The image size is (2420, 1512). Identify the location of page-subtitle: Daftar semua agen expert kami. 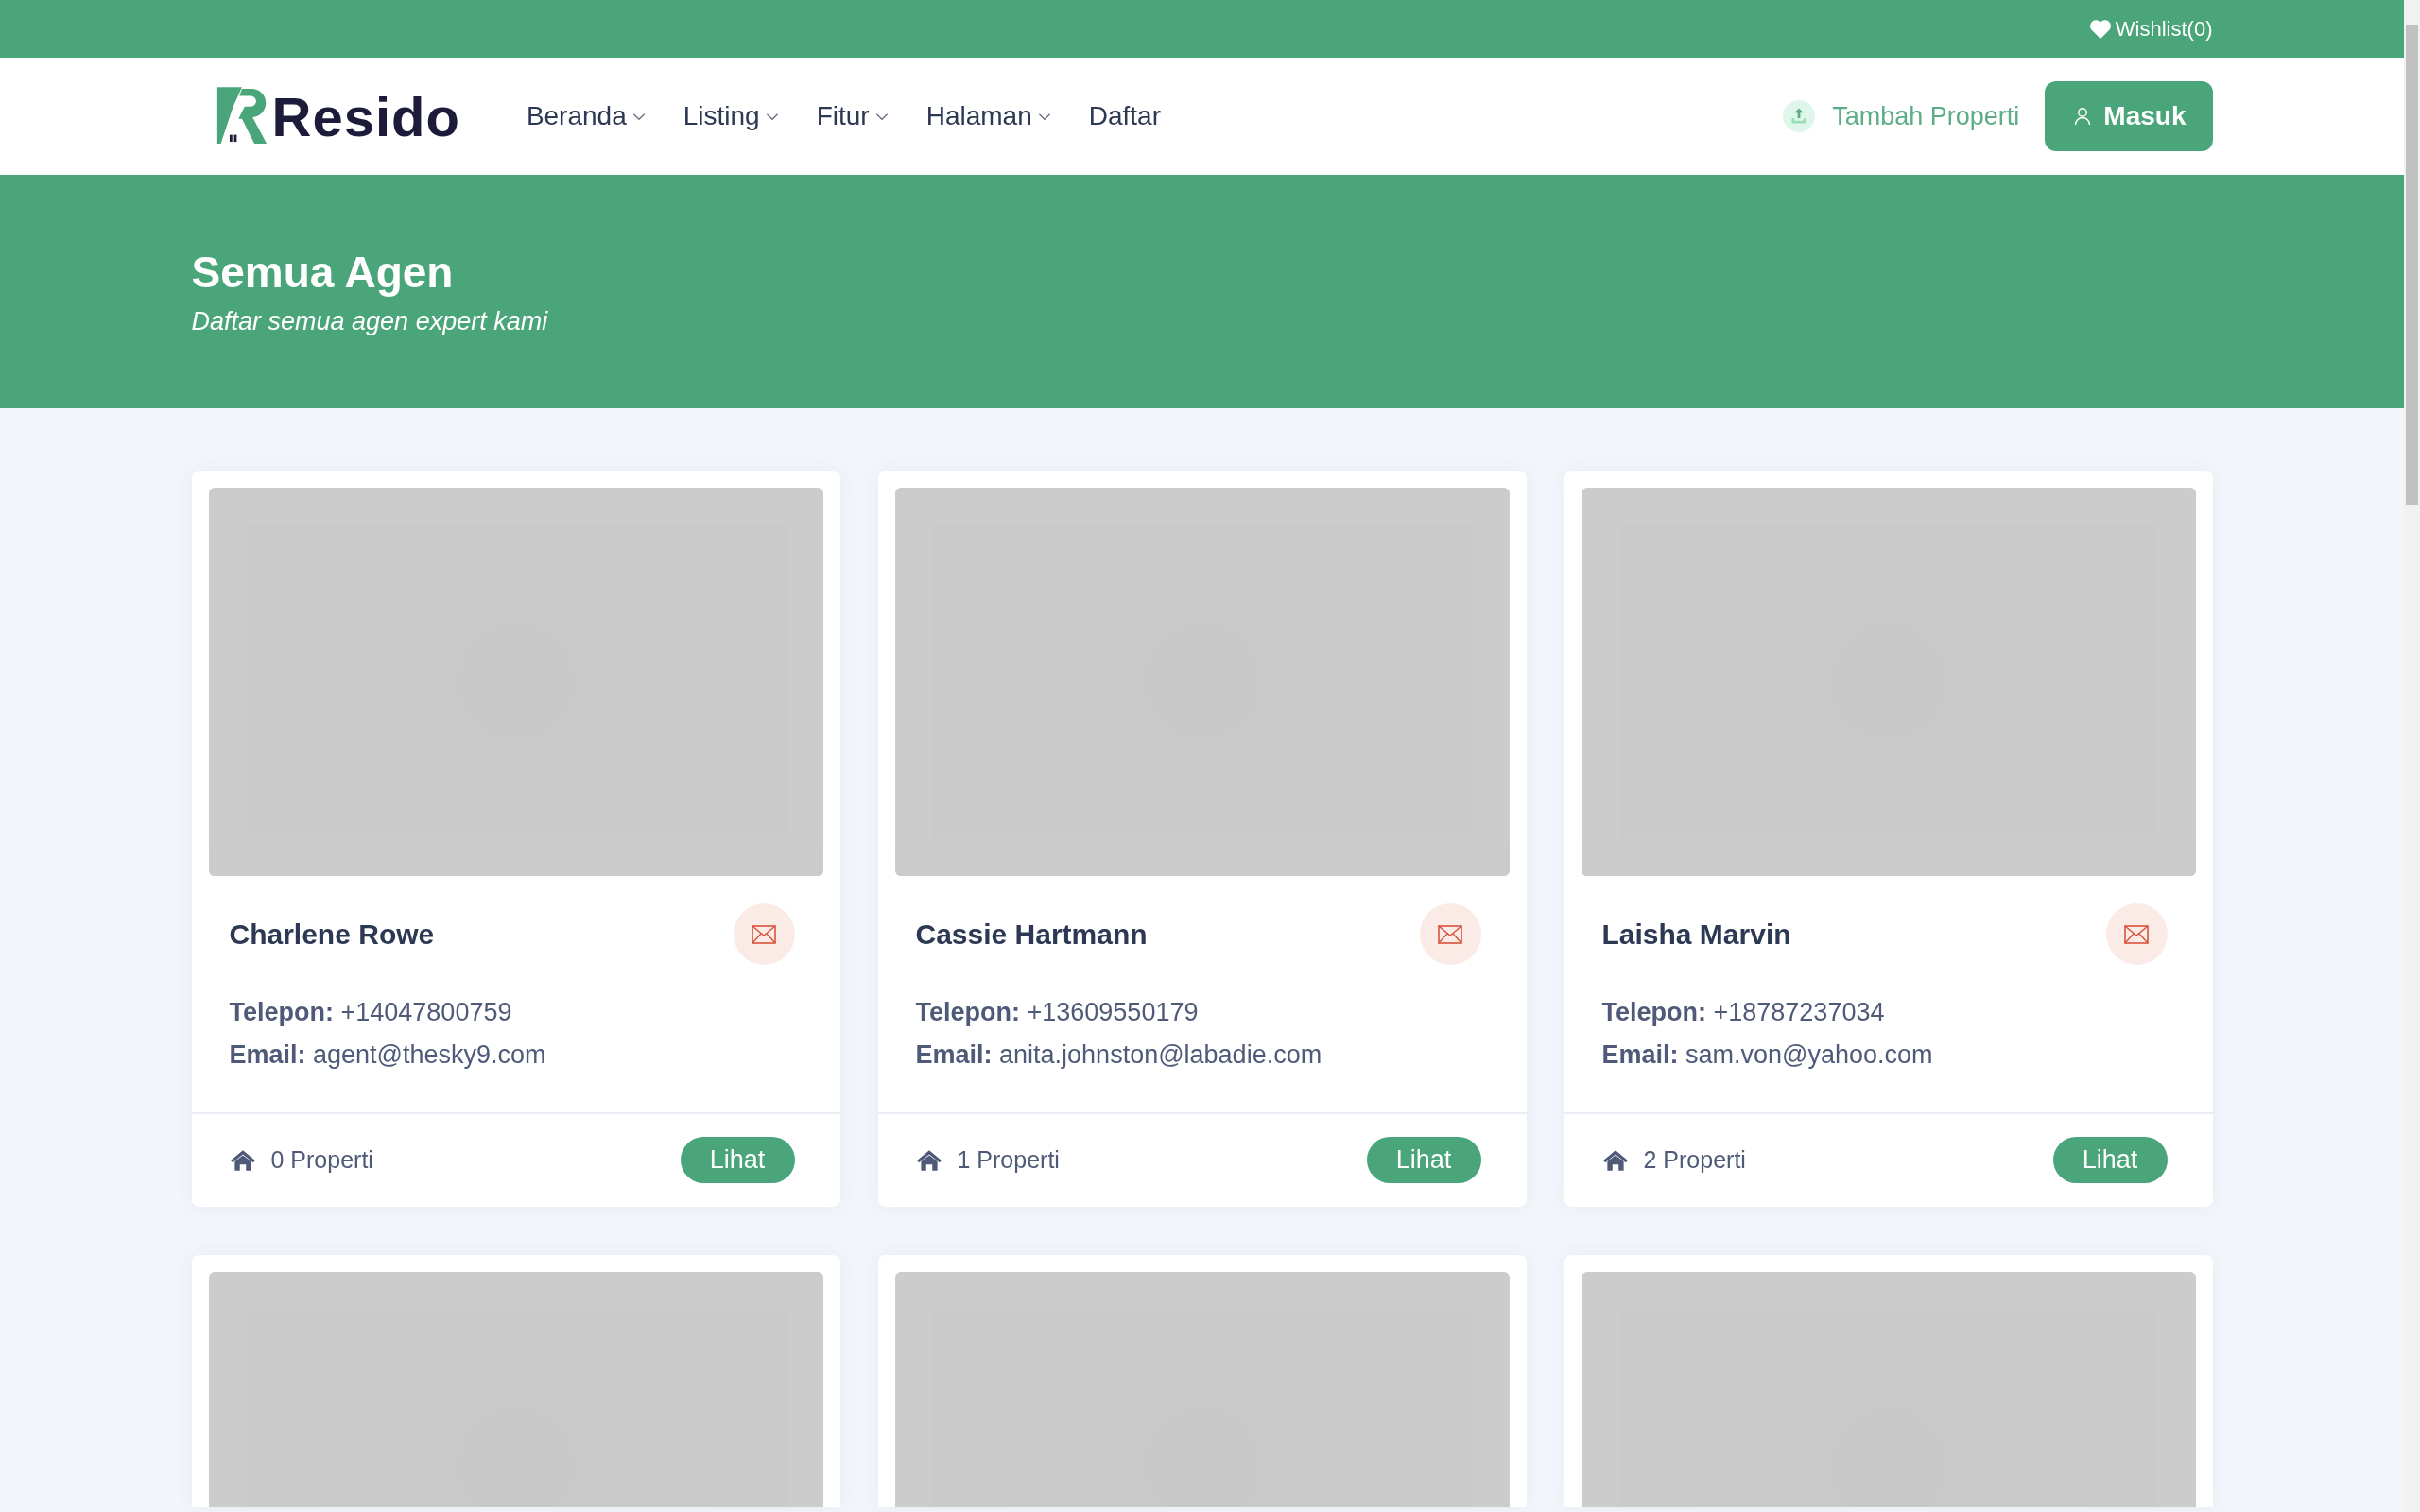
(370, 321).